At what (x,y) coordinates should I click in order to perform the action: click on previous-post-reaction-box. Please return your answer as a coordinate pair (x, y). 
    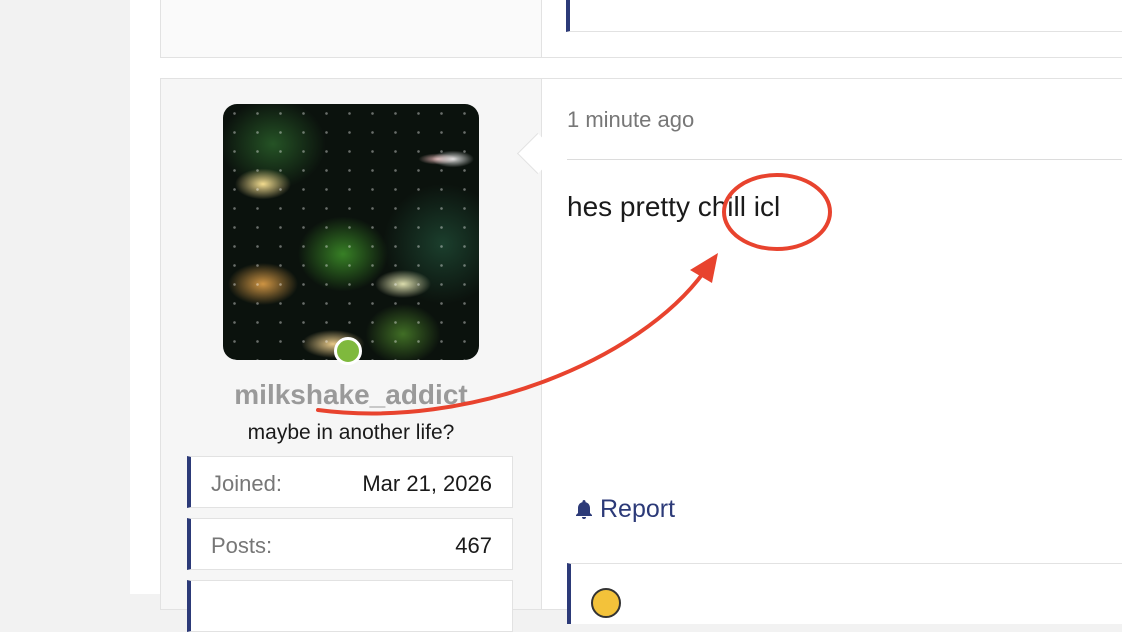
    Looking at the image, I should click on (844, 16).